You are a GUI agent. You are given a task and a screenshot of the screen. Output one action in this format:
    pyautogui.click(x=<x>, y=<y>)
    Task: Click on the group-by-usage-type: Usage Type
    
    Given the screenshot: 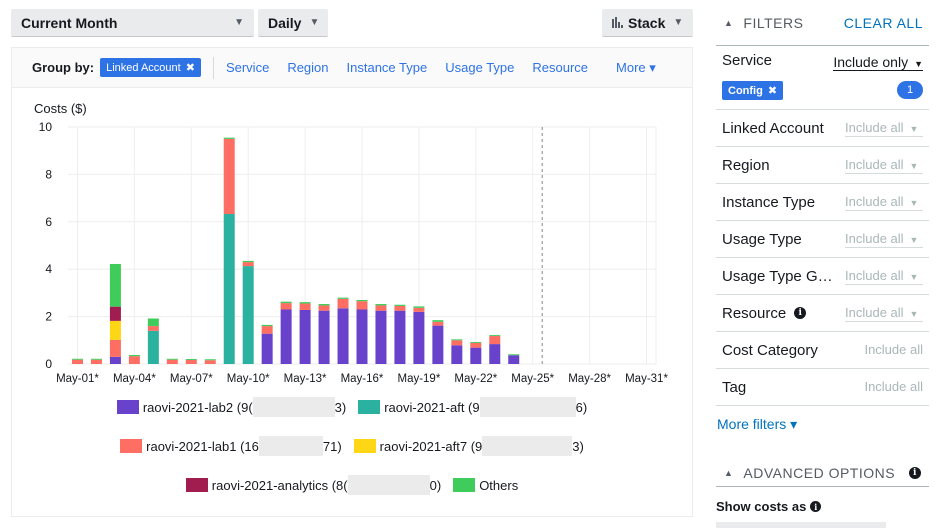 What is the action you would take?
    pyautogui.click(x=479, y=67)
    